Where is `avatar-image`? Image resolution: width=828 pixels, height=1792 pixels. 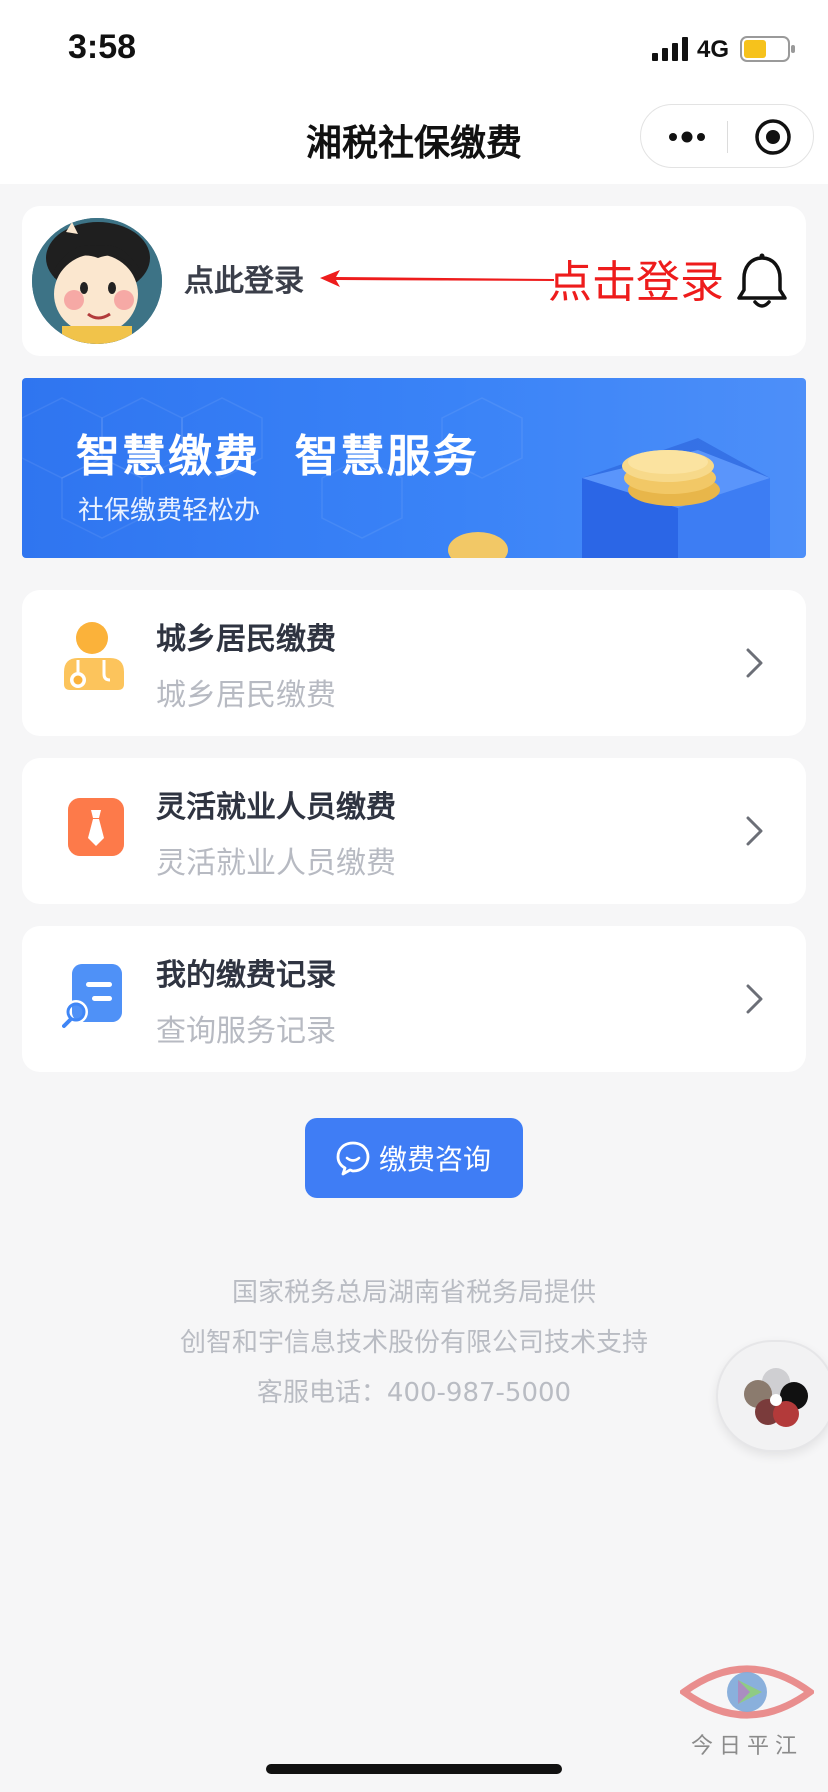 avatar-image is located at coordinates (97, 281).